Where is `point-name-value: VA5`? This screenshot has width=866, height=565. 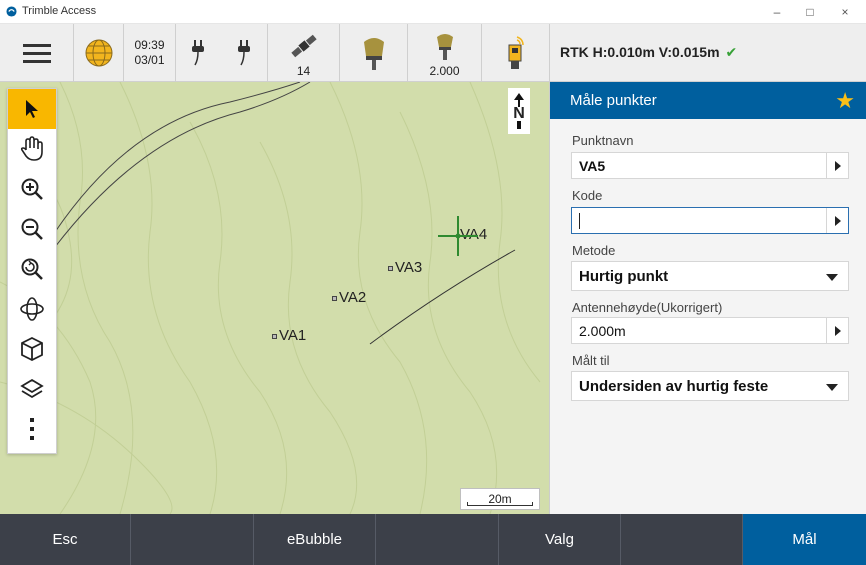
point-name-value: VA5 is located at coordinates (592, 166).